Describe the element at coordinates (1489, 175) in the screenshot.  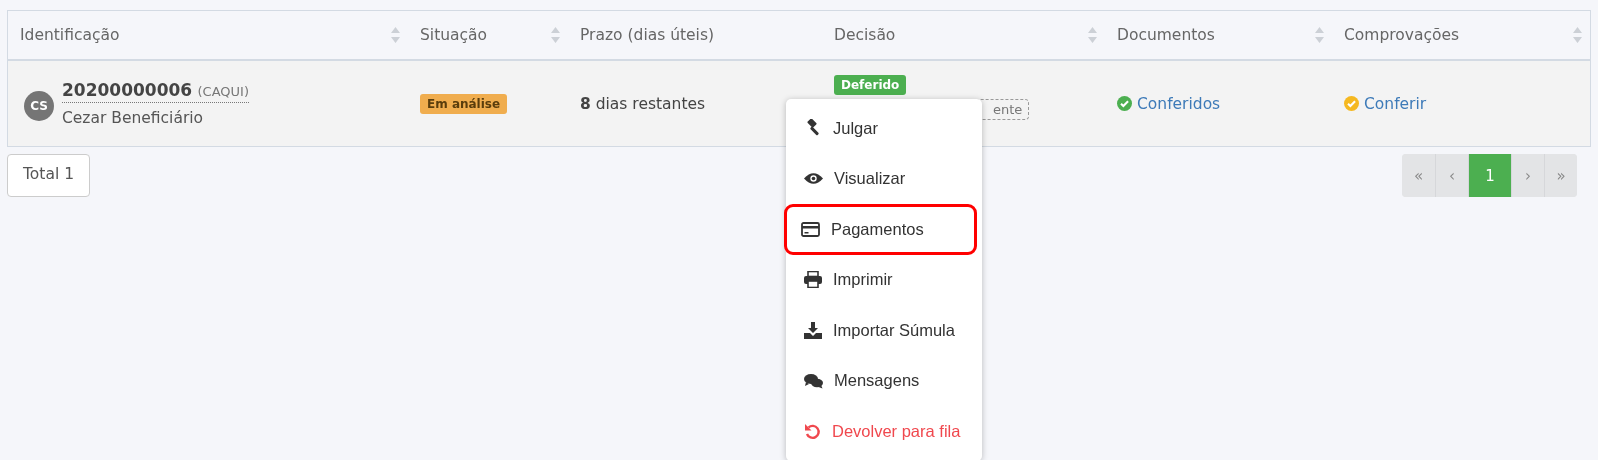
I see `page-button: 1` at that location.